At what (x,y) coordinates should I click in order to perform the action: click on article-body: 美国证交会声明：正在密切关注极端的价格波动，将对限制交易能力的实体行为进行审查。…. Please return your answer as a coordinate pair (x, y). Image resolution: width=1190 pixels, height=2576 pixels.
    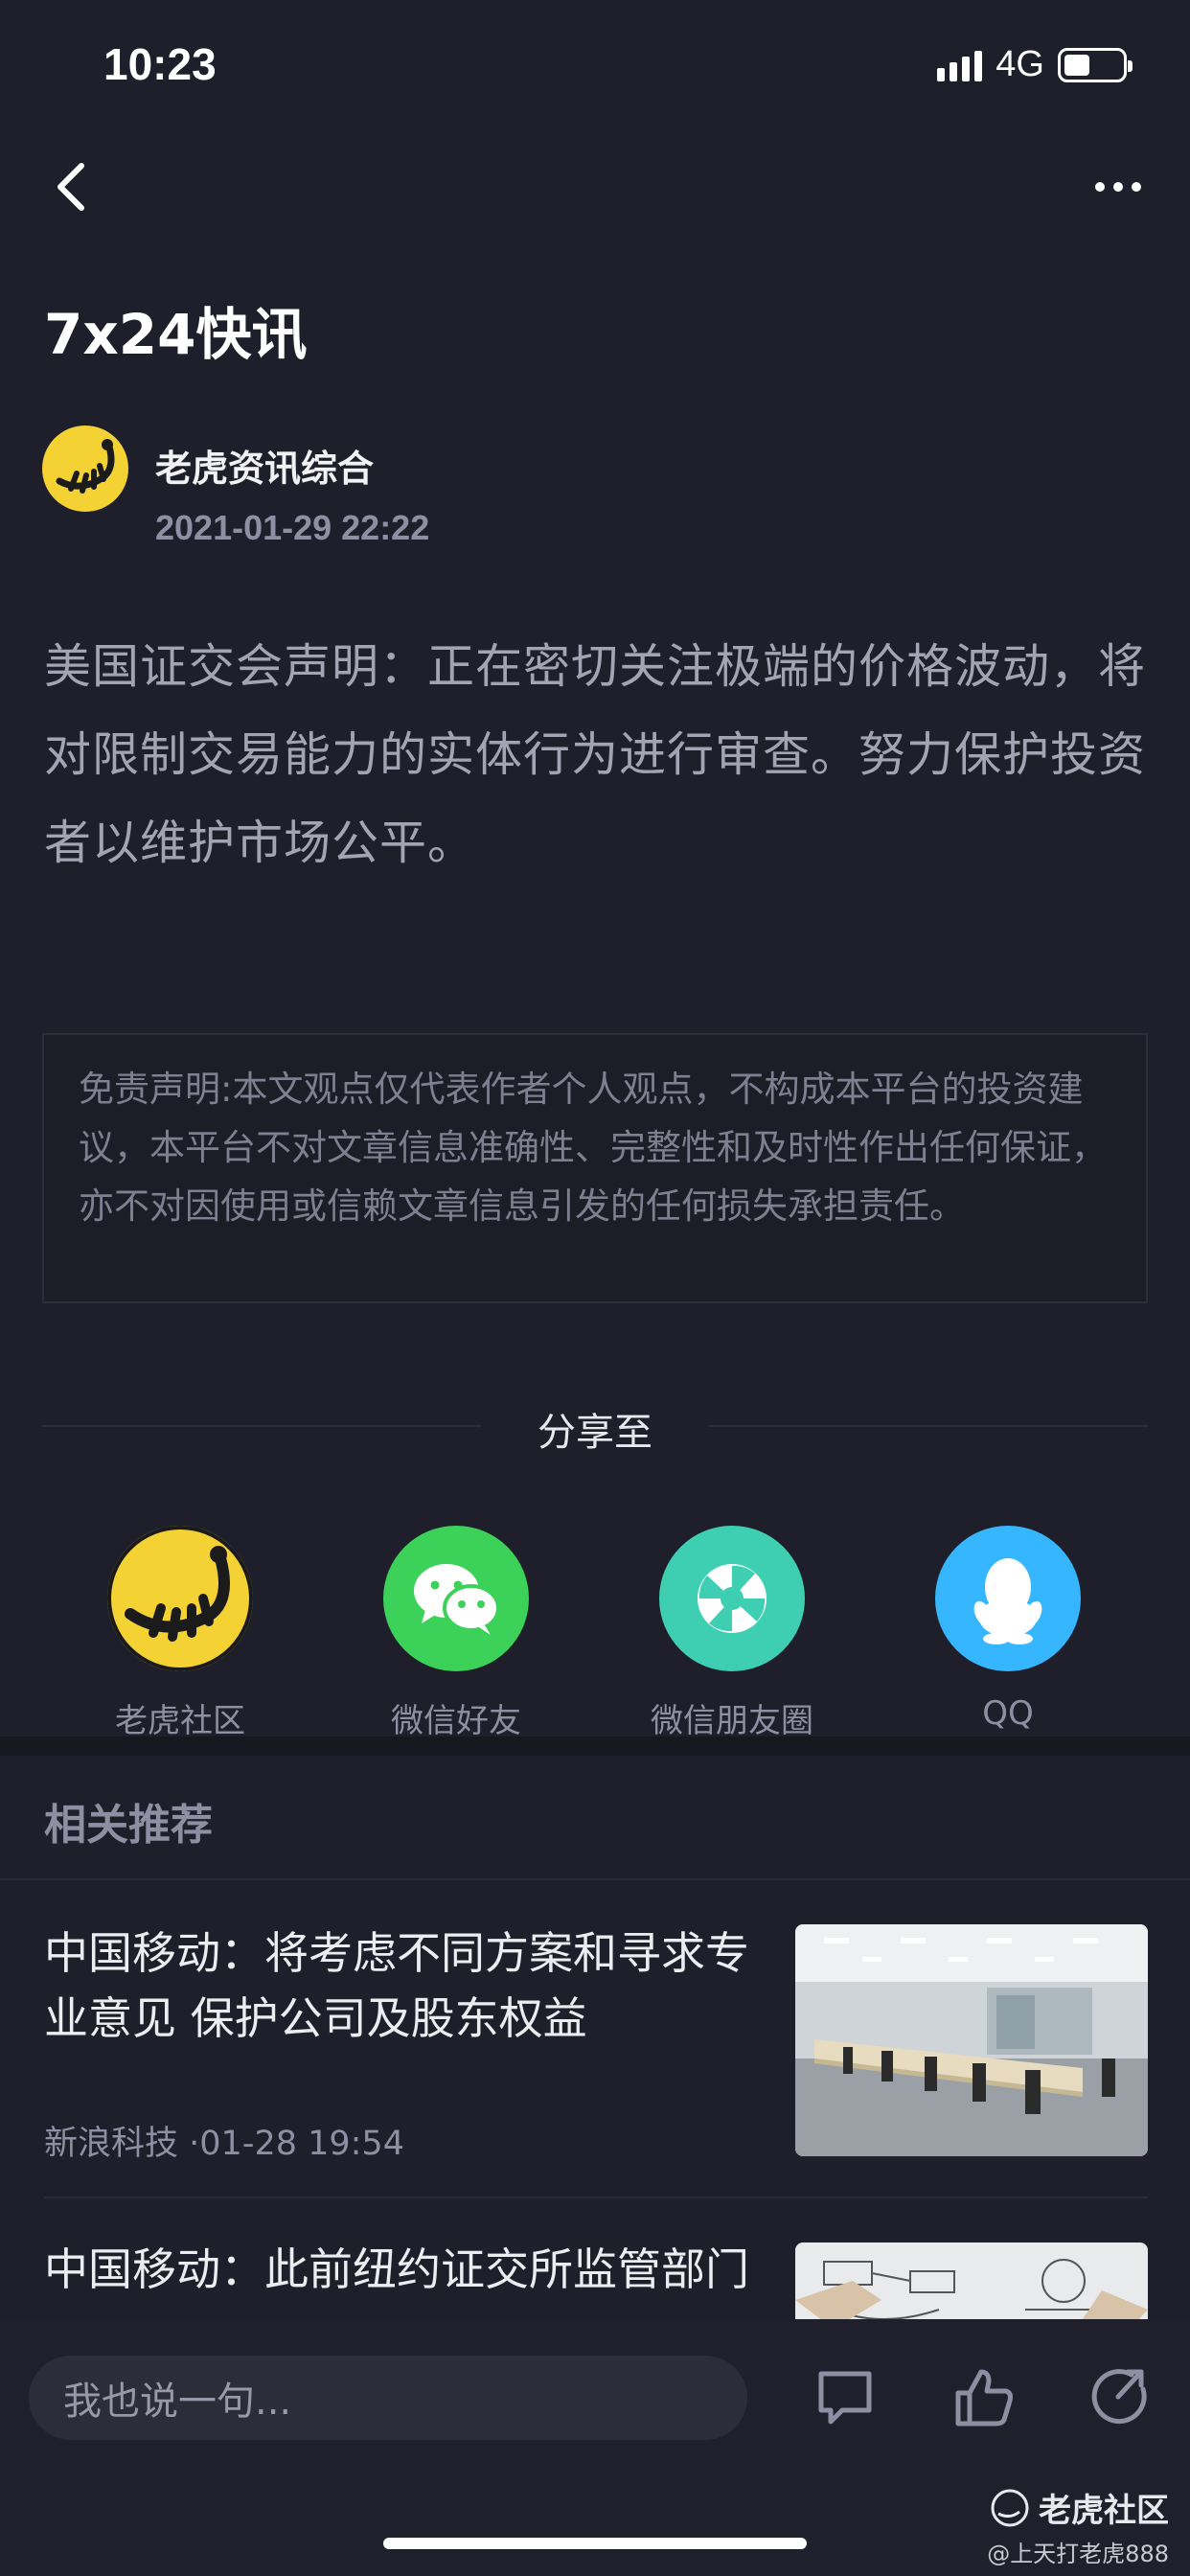
    Looking at the image, I should click on (595, 754).